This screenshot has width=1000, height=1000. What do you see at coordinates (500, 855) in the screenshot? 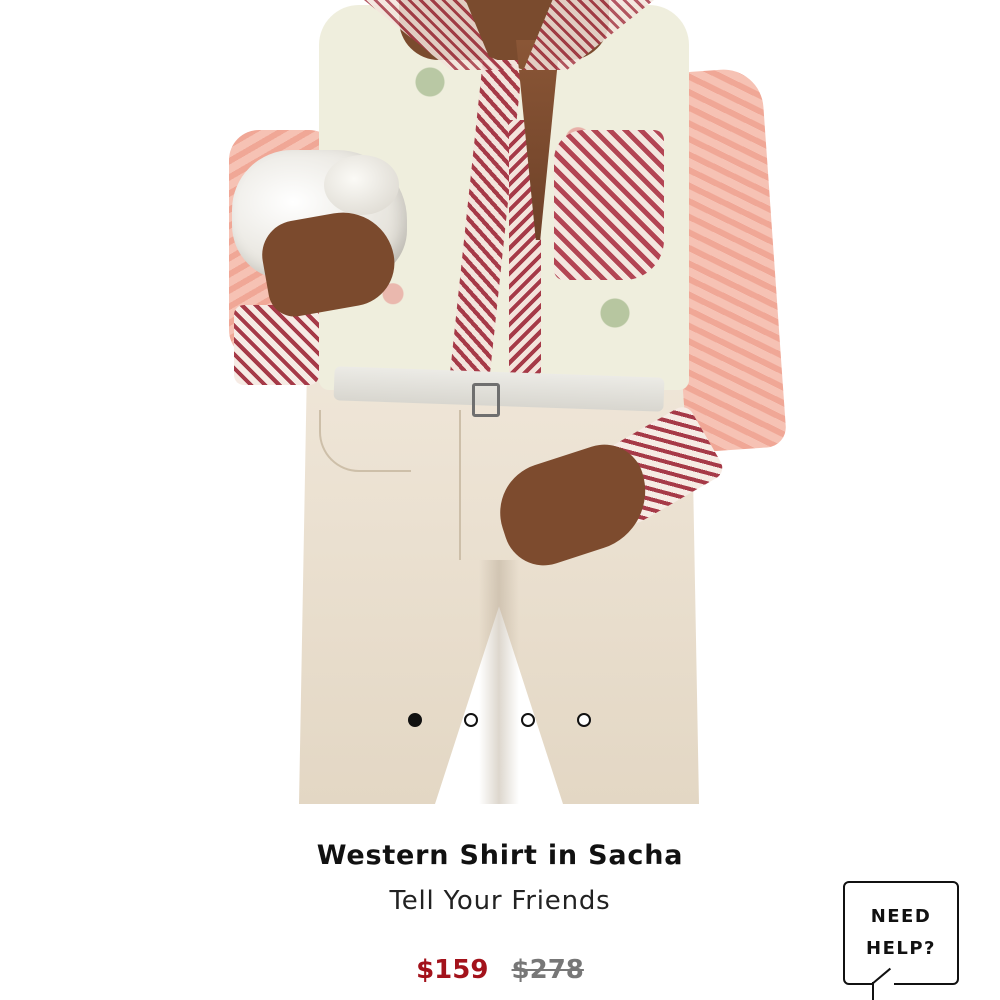
I see `product-title: Western Shirt in Sacha` at bounding box center [500, 855].